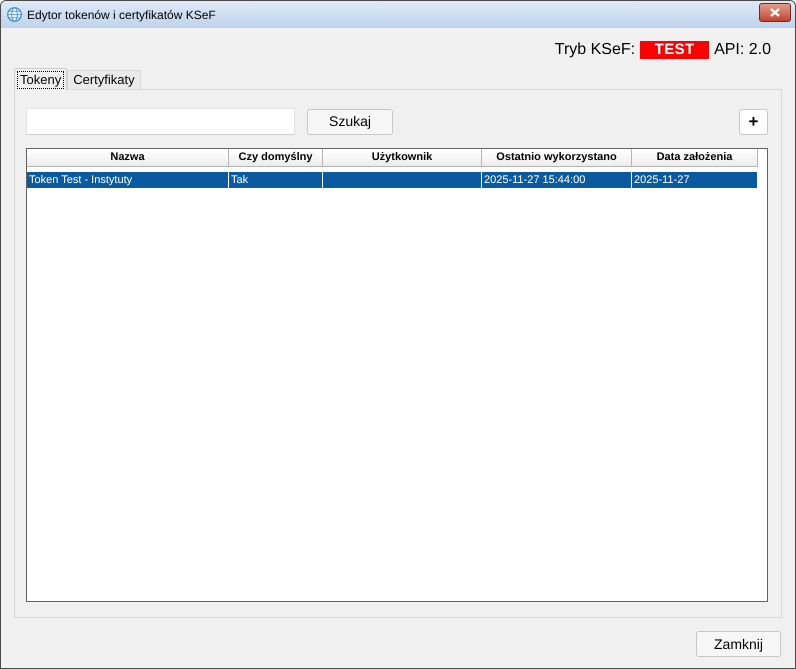  What do you see at coordinates (695, 158) in the screenshot?
I see `column-header: Data założenia` at bounding box center [695, 158].